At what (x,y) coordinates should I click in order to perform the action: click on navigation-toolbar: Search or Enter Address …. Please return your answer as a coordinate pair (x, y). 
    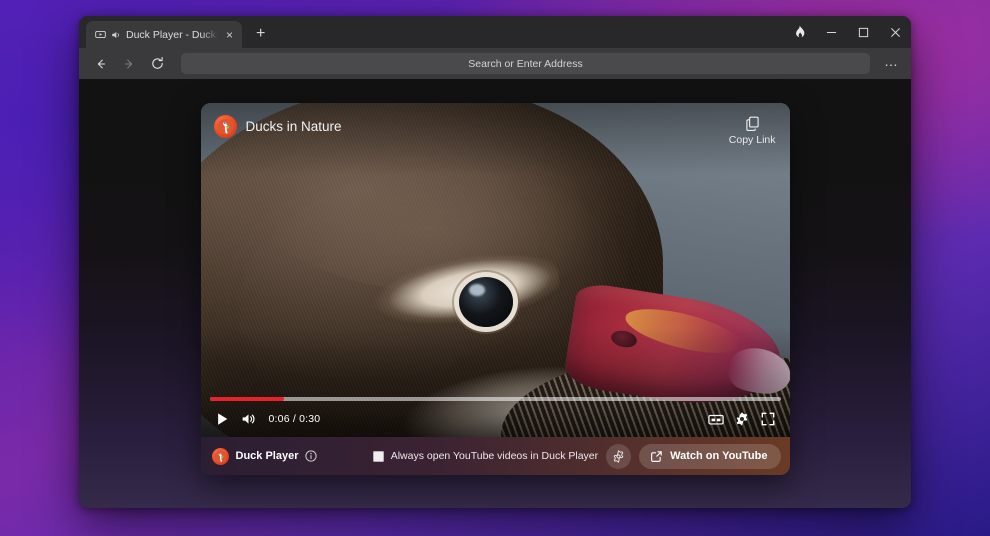
    Looking at the image, I should click on (495, 63).